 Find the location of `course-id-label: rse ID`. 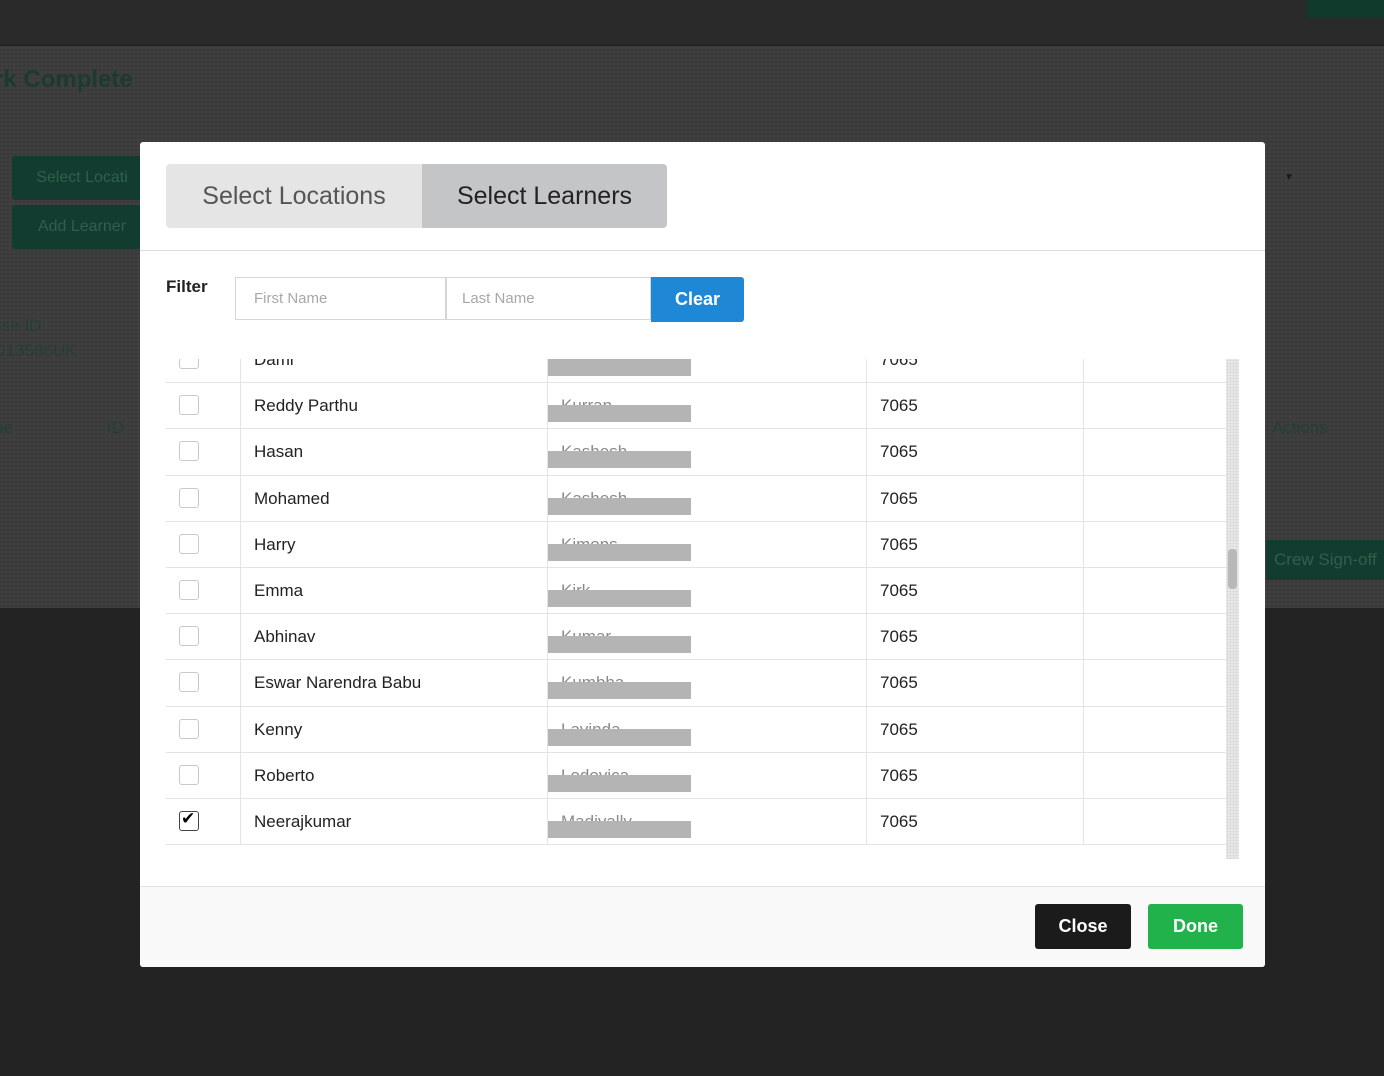

course-id-label: rse ID is located at coordinates (21, 325).